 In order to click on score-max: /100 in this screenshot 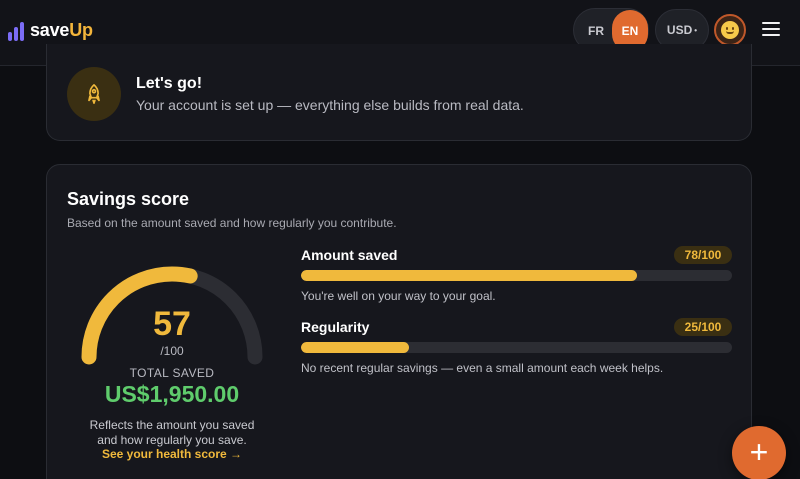, I will do `click(172, 351)`.